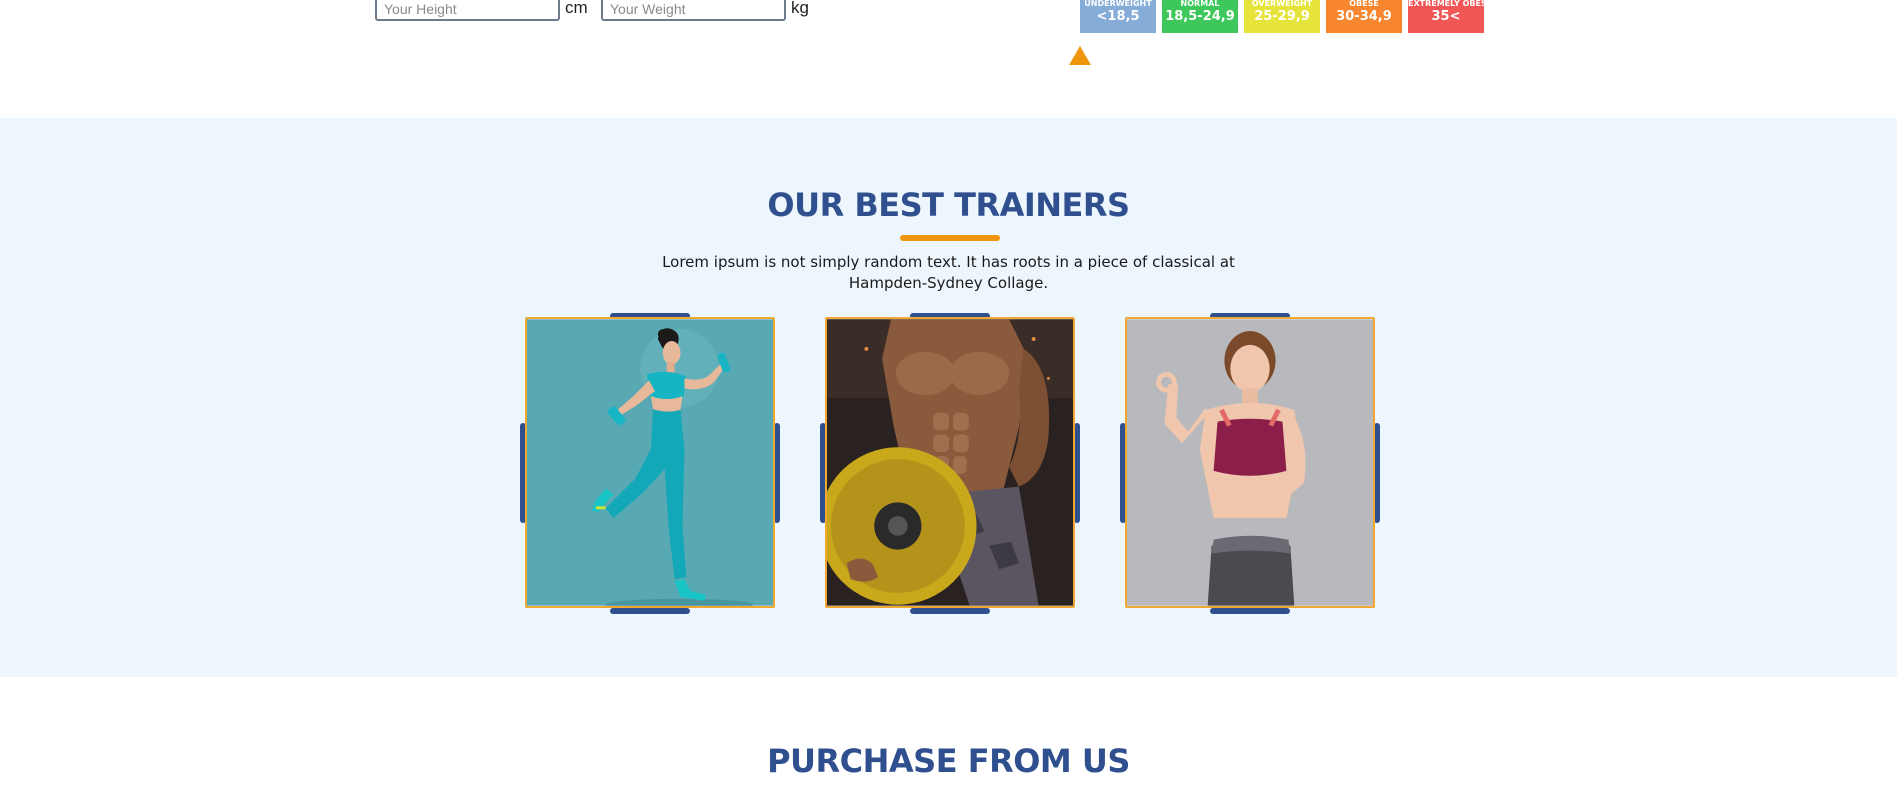 This screenshot has height=809, width=1897. What do you see at coordinates (1080, 55) in the screenshot?
I see `bmi-marker-triangle-icon` at bounding box center [1080, 55].